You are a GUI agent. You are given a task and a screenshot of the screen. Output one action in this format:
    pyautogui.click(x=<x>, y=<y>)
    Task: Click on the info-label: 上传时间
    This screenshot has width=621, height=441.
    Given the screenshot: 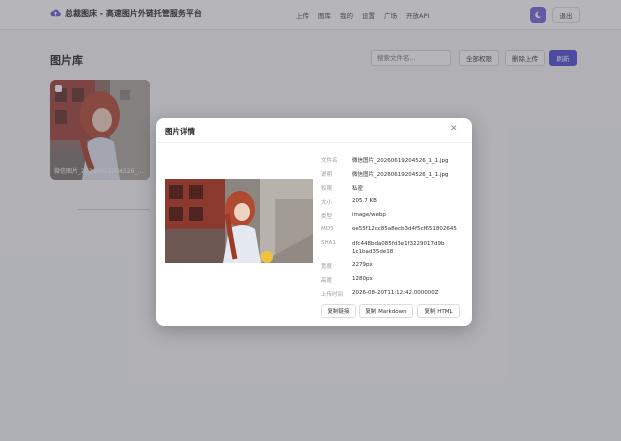 What is the action you would take?
    pyautogui.click(x=332, y=295)
    